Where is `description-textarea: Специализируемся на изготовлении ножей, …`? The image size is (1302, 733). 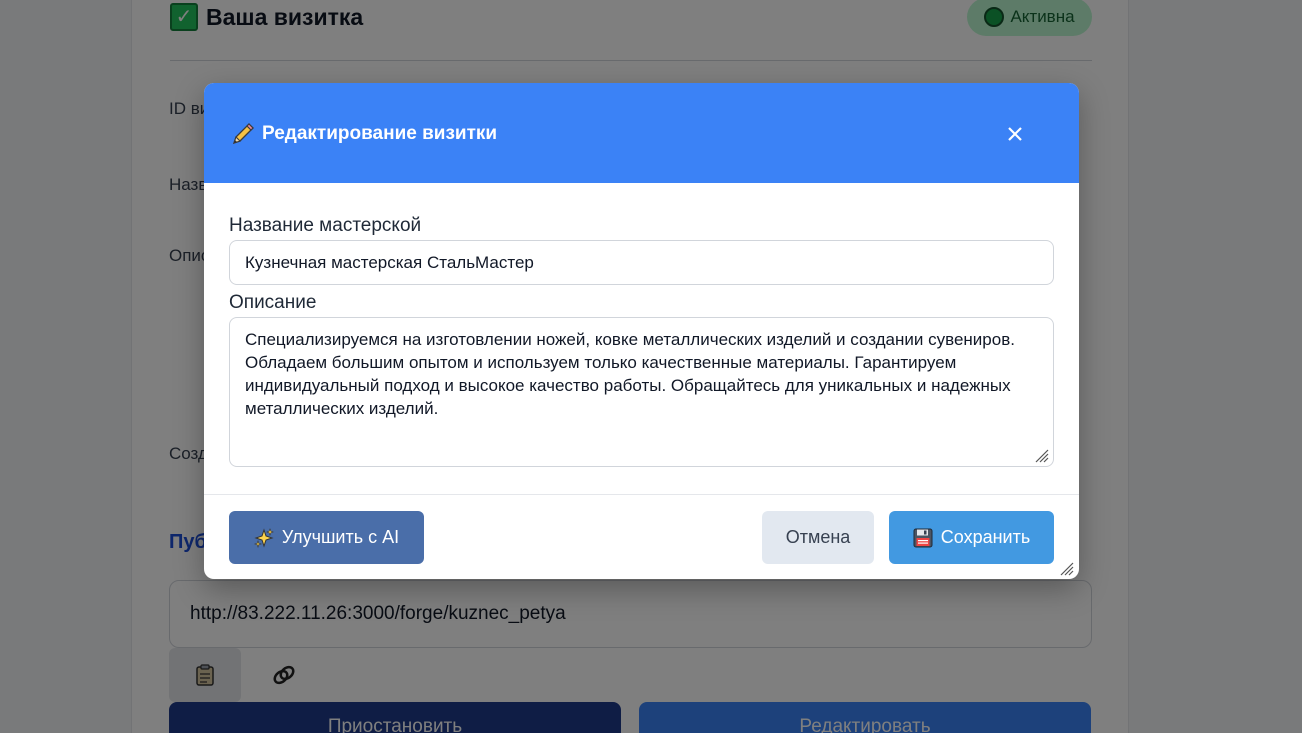 description-textarea: Специализируемся на изготовлении ножей, … is located at coordinates (641, 392).